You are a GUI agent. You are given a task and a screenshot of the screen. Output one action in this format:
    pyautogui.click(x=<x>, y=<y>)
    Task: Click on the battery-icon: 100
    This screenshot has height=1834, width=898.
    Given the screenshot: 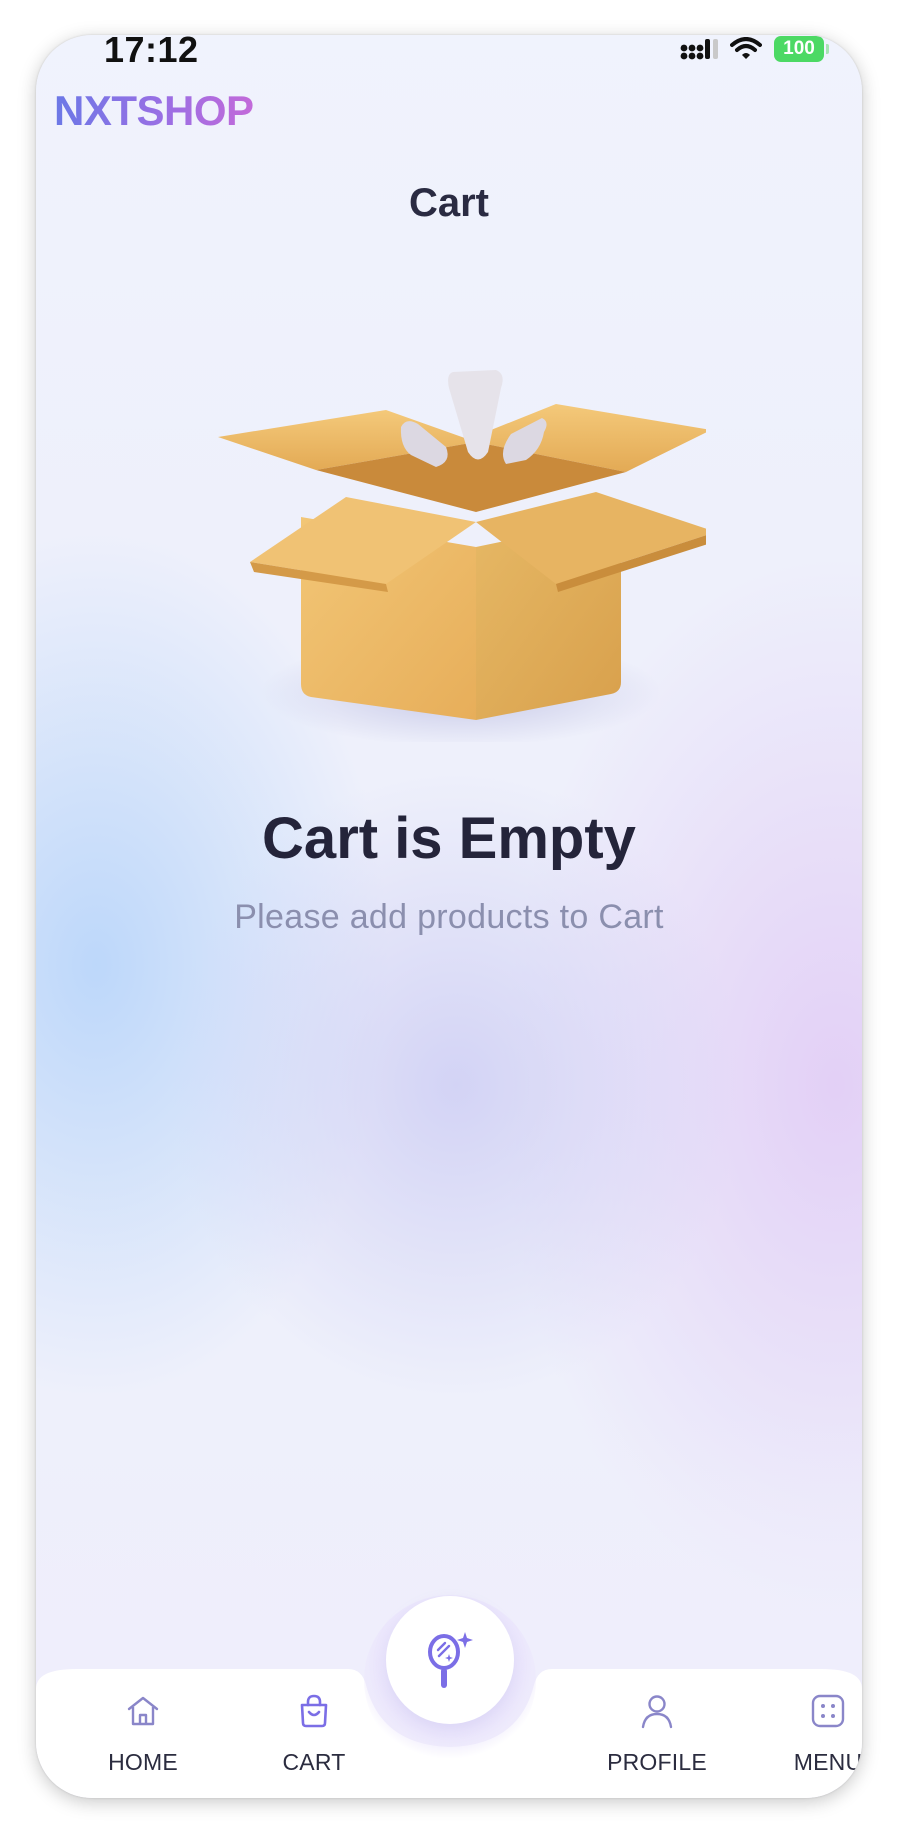 What is the action you would take?
    pyautogui.click(x=801, y=49)
    